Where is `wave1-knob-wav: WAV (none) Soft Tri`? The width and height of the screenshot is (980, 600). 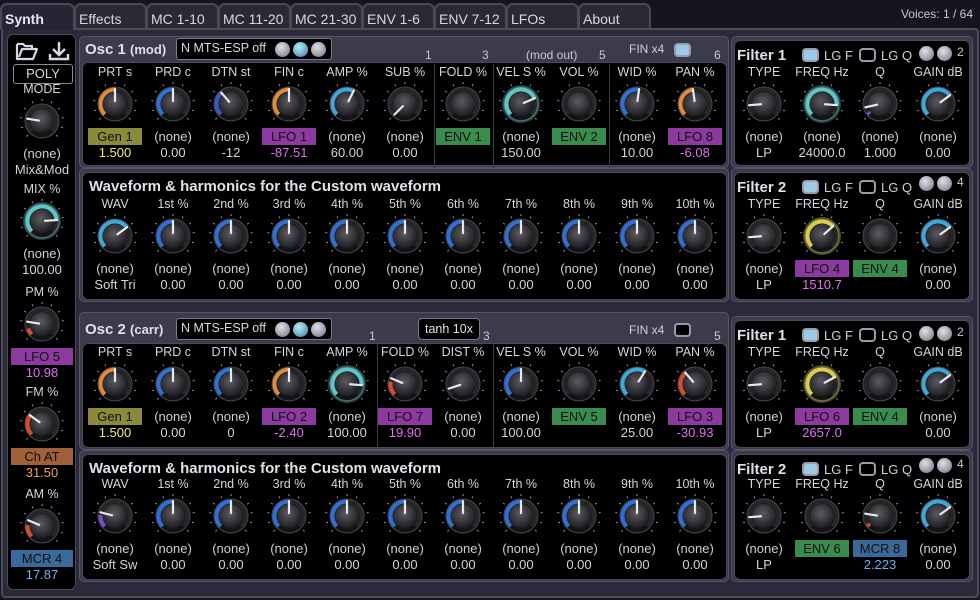
wave1-knob-wav: WAV (none) Soft Tri is located at coordinates (115, 252).